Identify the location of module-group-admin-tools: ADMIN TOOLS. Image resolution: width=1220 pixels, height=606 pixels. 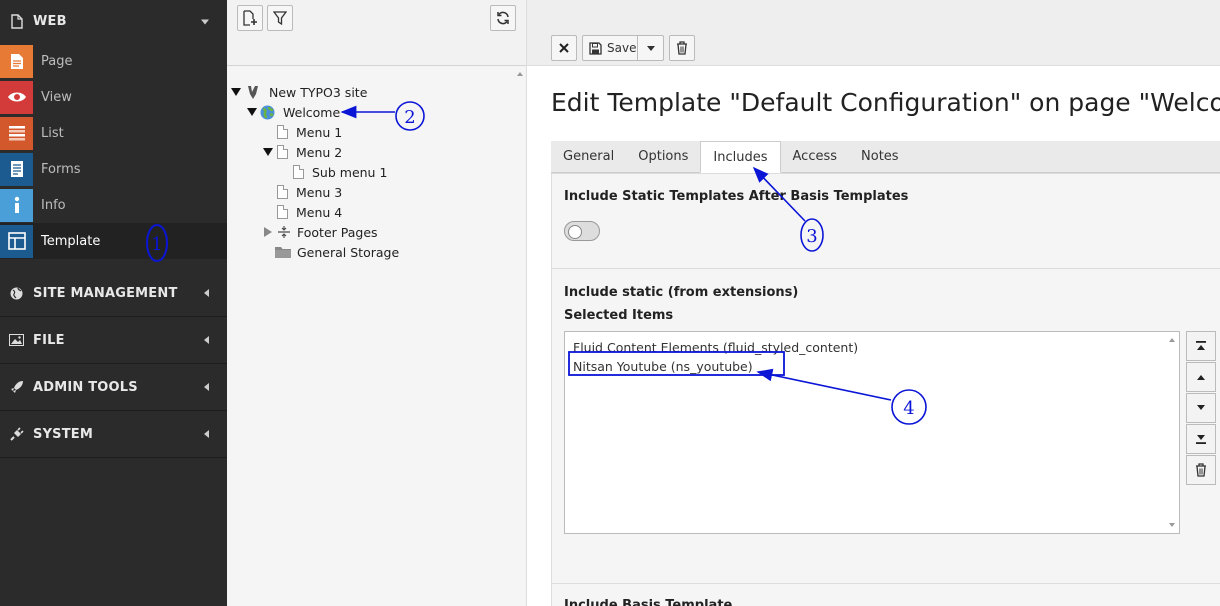
(113, 387).